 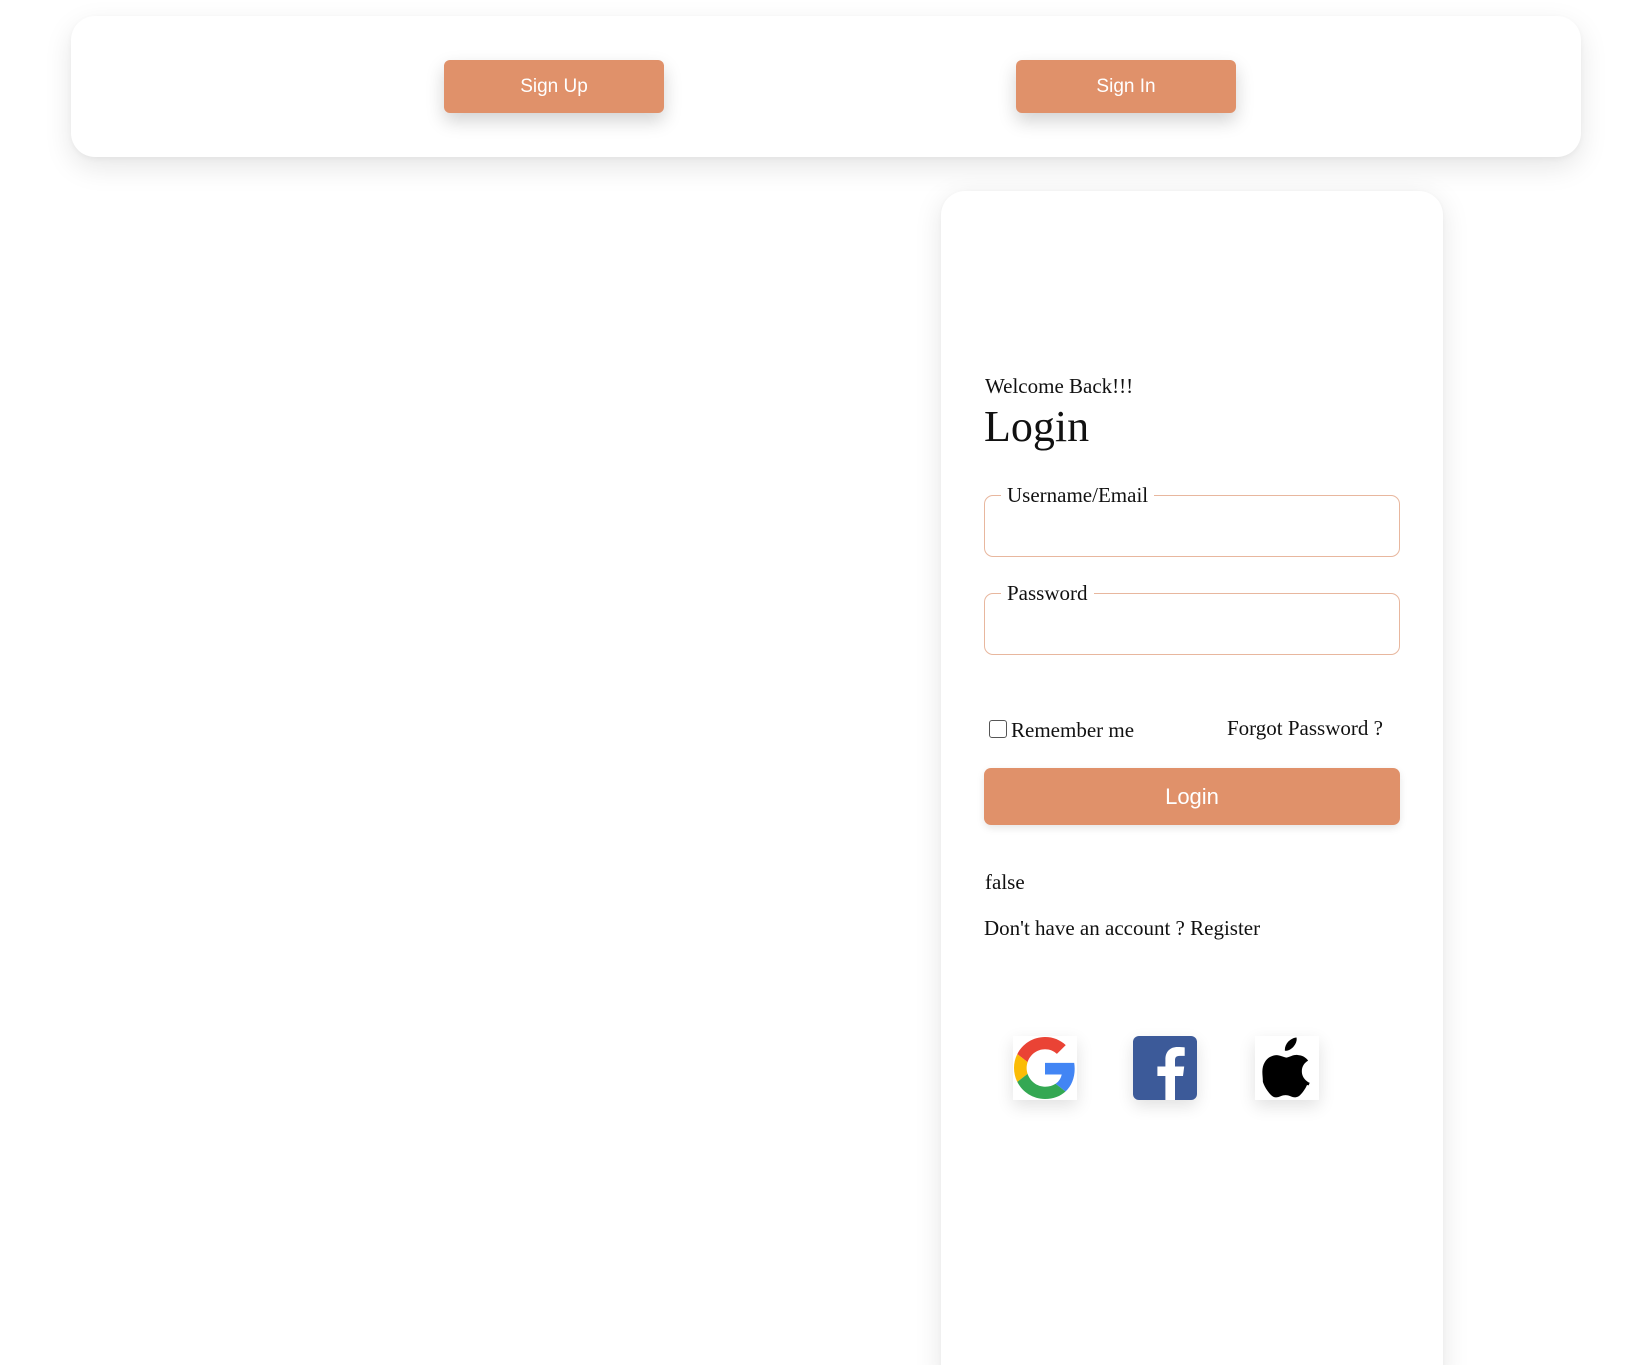 What do you see at coordinates (554, 86) in the screenshot?
I see `sign-up-button: Sign Up` at bounding box center [554, 86].